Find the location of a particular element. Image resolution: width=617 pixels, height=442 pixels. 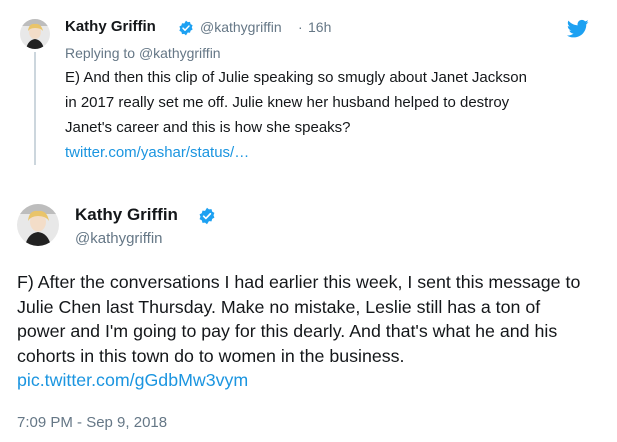

reply-tweet-author-name: Kathy Griffin is located at coordinates (110, 27).